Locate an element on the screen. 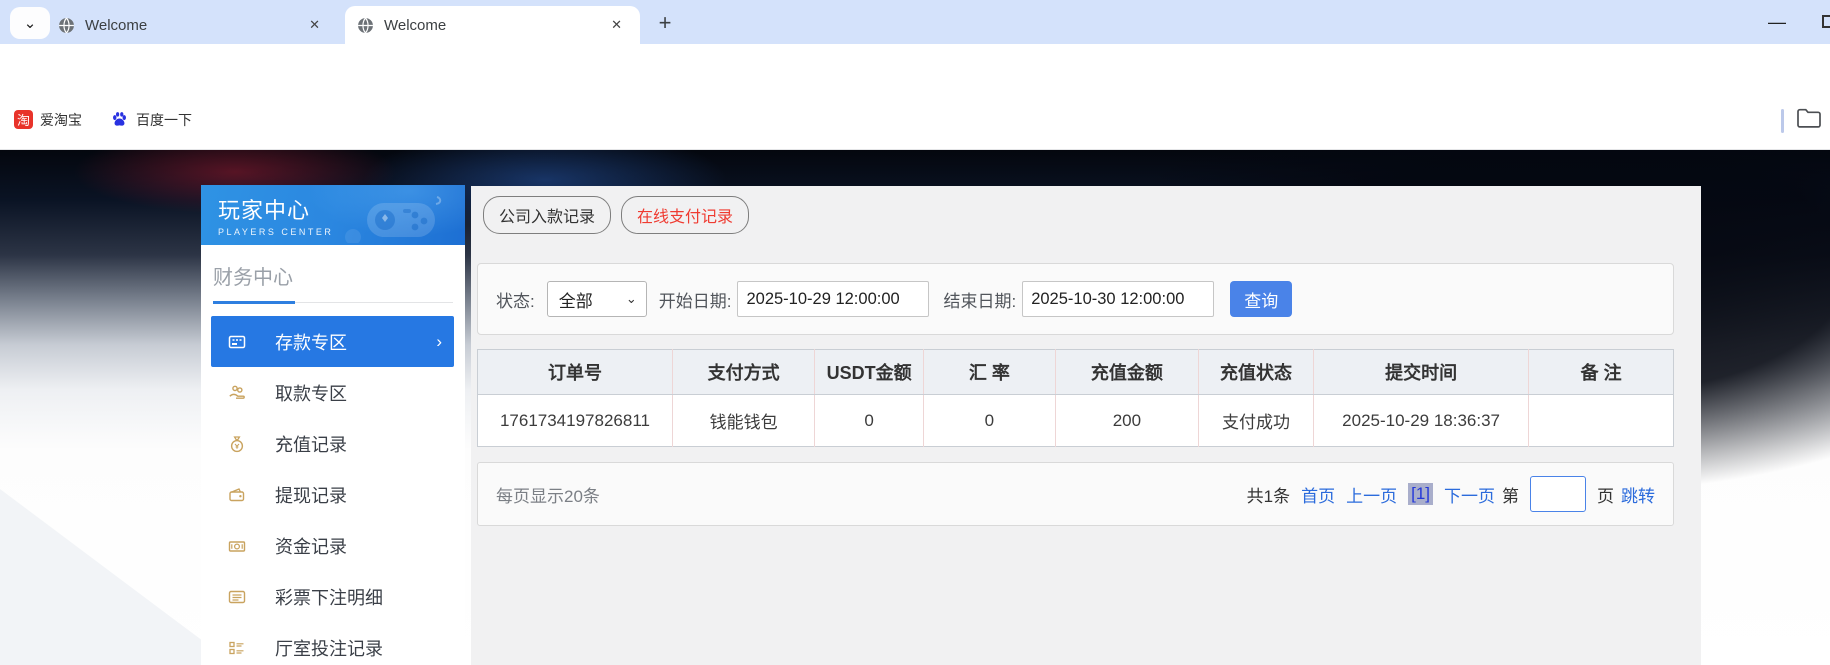 This screenshot has width=1830, height=665. sidebar-item-deposit: 存款专区 › is located at coordinates (332, 341).